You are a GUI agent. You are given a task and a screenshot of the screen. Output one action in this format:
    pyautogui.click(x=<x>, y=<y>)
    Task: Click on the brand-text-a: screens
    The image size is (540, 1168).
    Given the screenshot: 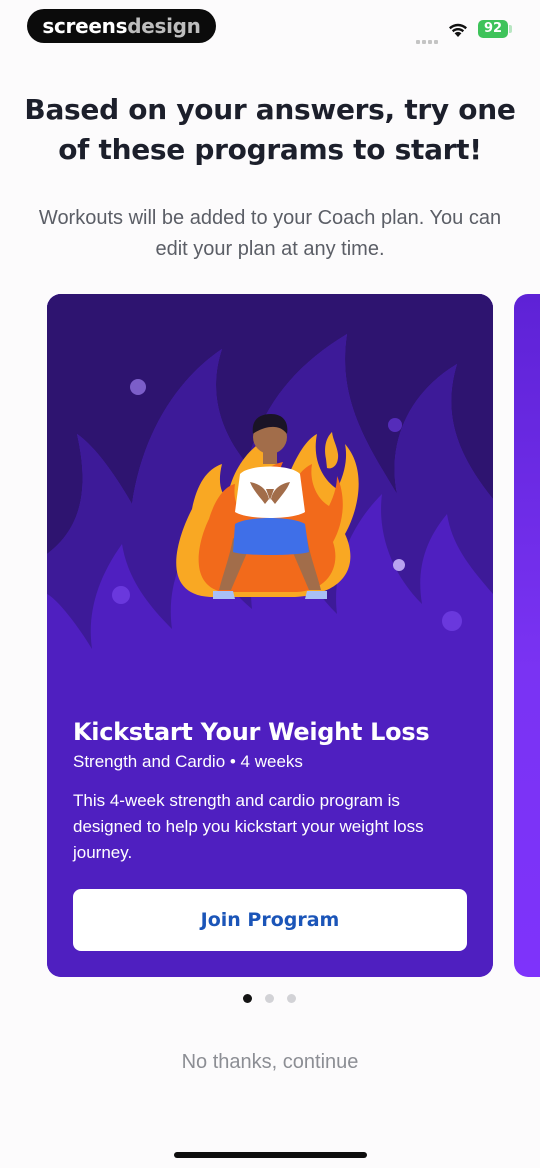 What is the action you would take?
    pyautogui.click(x=85, y=26)
    